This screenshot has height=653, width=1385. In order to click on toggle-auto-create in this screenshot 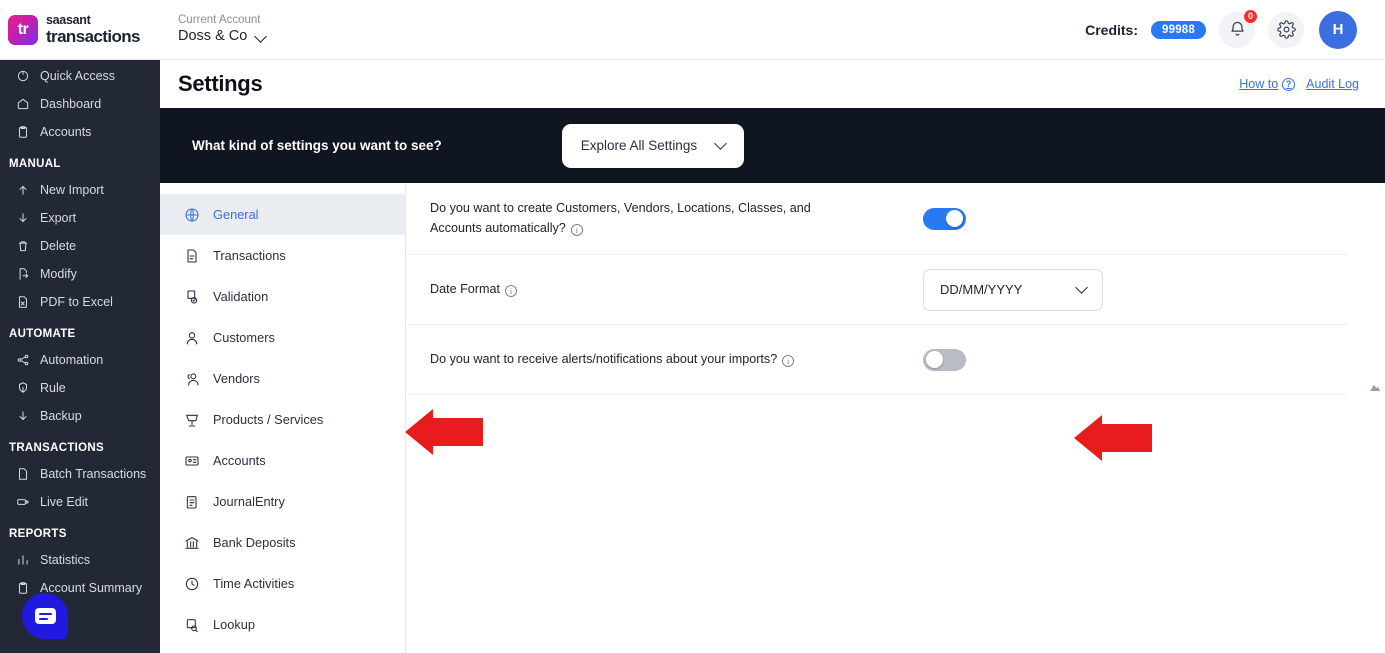, I will do `click(944, 218)`.